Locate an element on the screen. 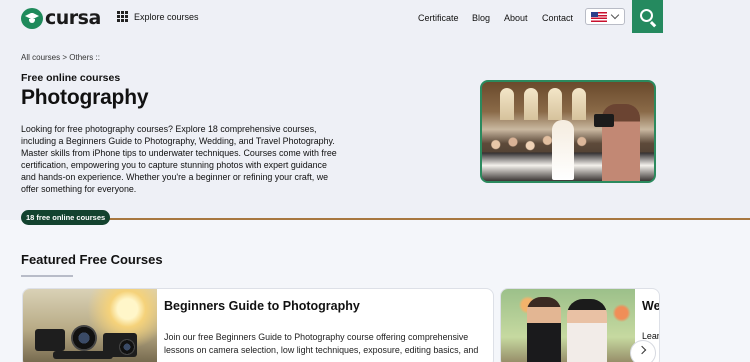  breadcrumb: All courses > Others :: is located at coordinates (60, 57).